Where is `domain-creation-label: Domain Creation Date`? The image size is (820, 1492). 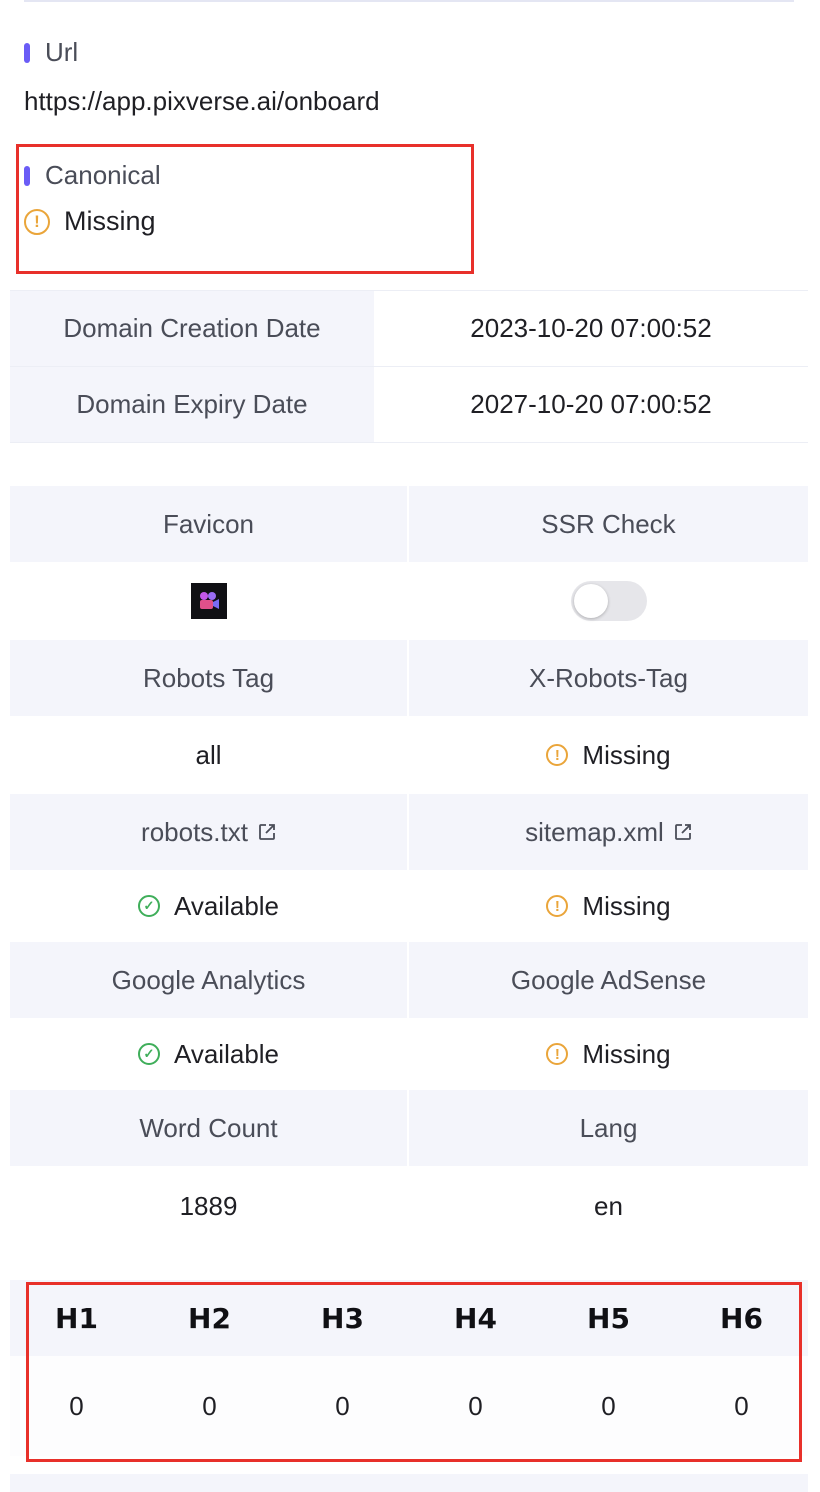
domain-creation-label: Domain Creation Date is located at coordinates (192, 328).